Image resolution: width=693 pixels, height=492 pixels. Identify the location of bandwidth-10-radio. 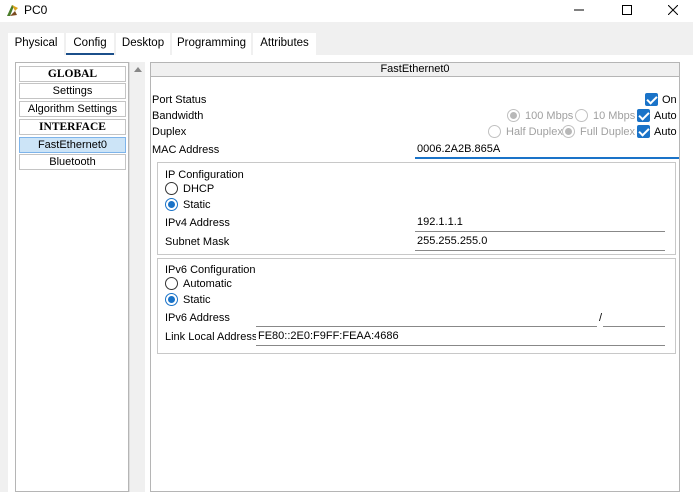
(581, 115).